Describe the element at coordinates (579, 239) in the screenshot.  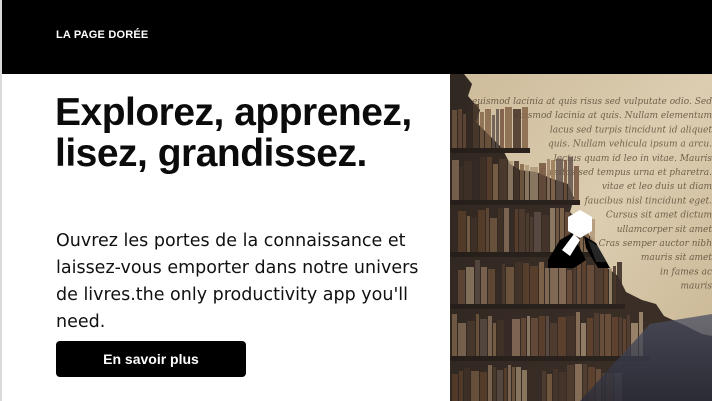
I see `hexagon-logo-icon` at that location.